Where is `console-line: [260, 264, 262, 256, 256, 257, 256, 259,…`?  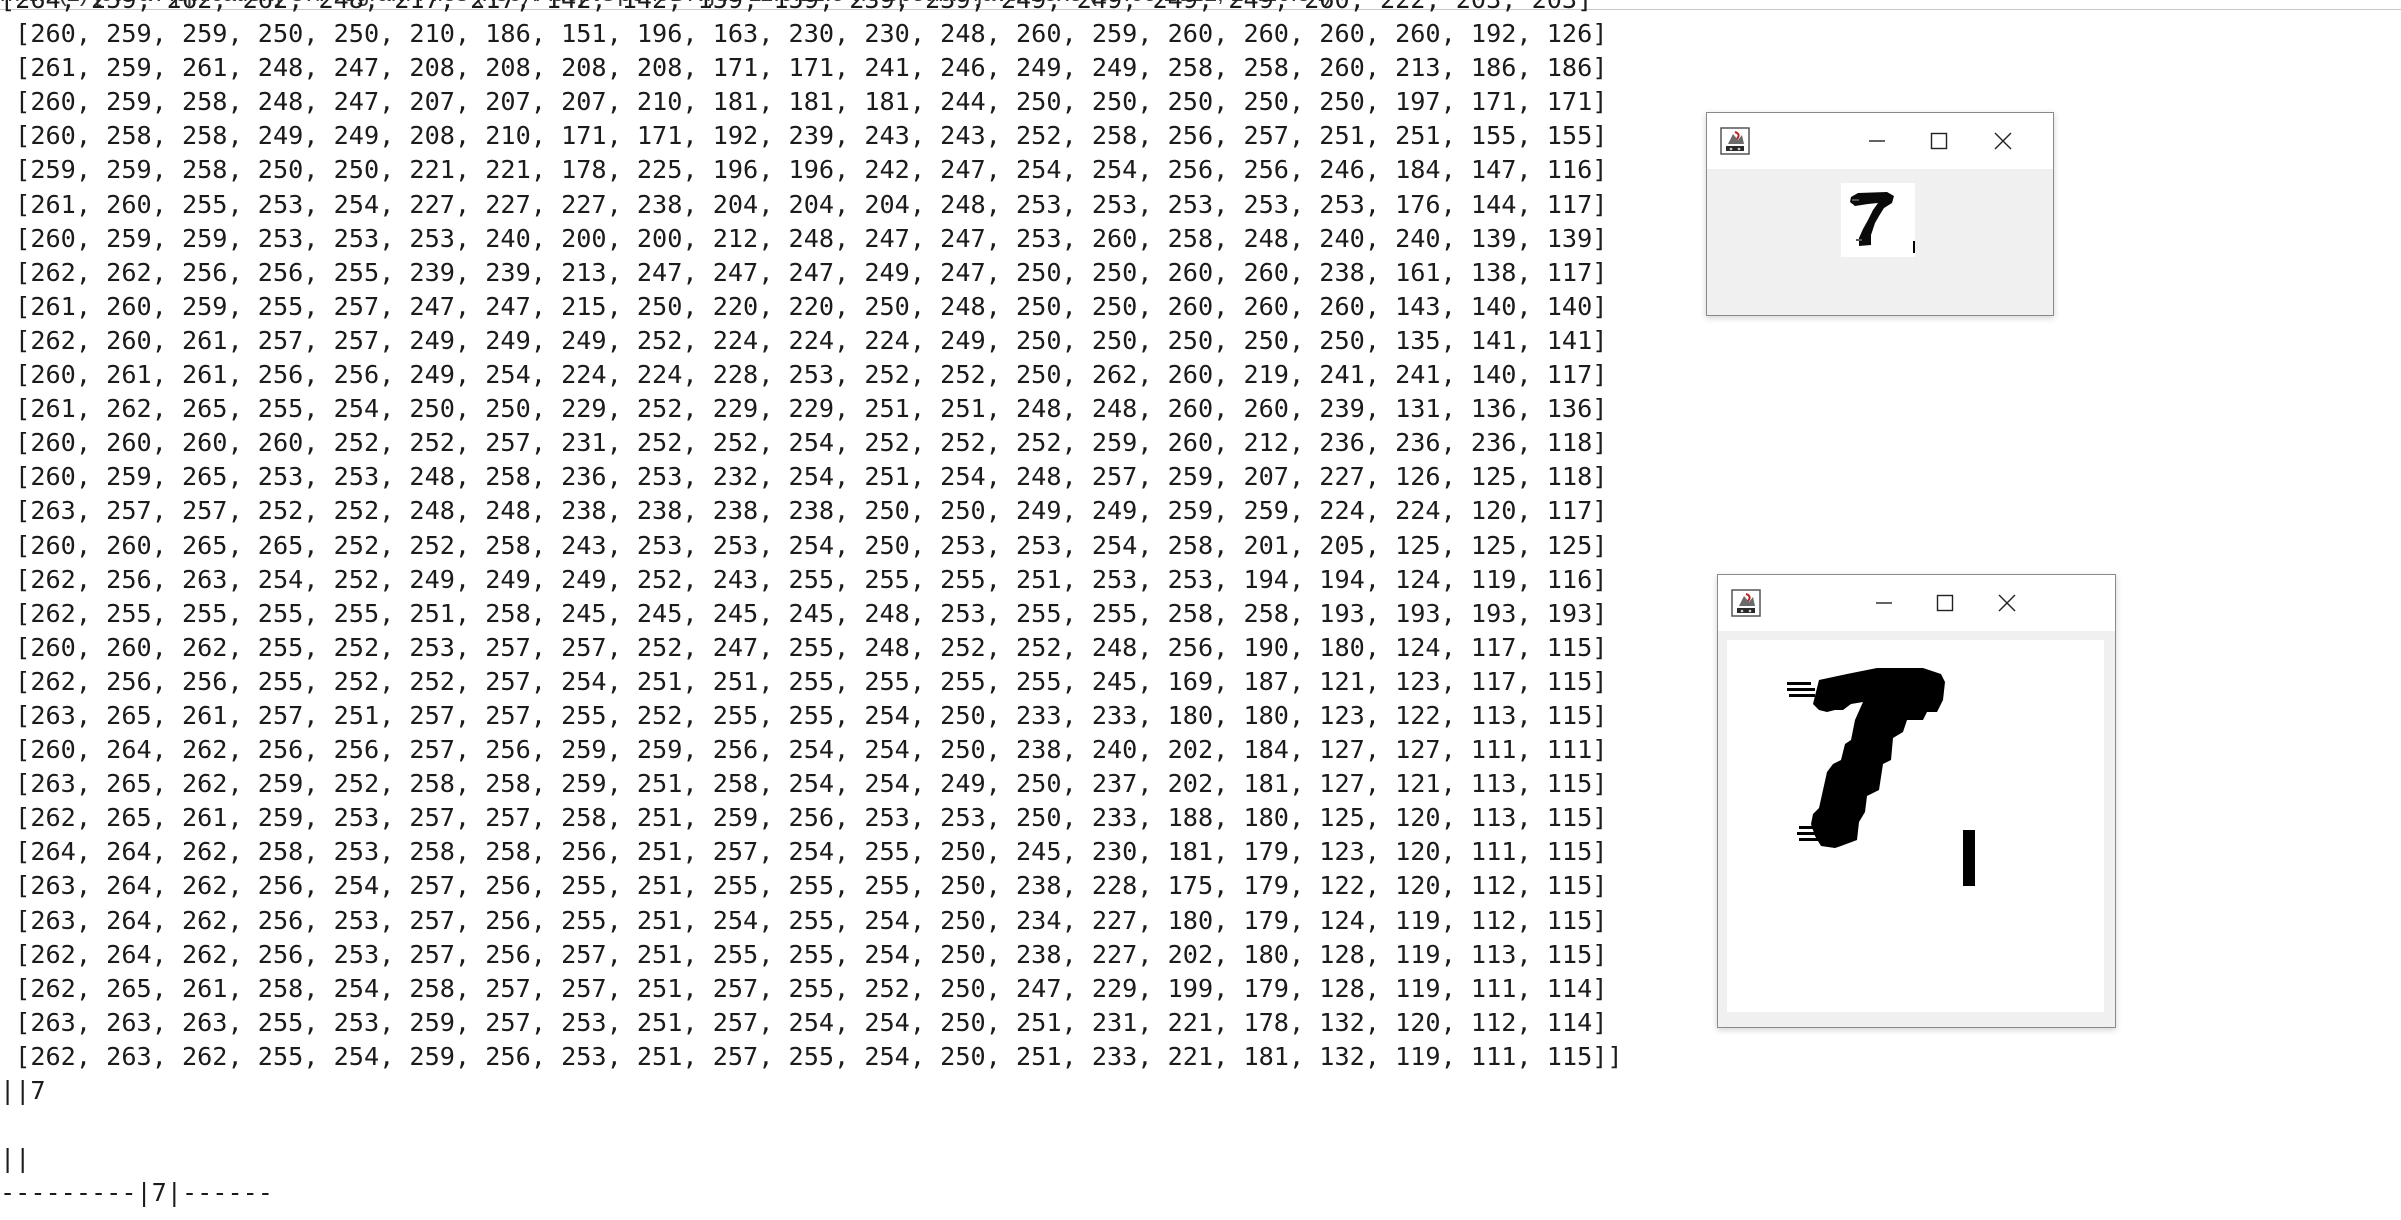 console-line: [260, 264, 262, 256, 256, 257, 256, 259,… is located at coordinates (804, 750).